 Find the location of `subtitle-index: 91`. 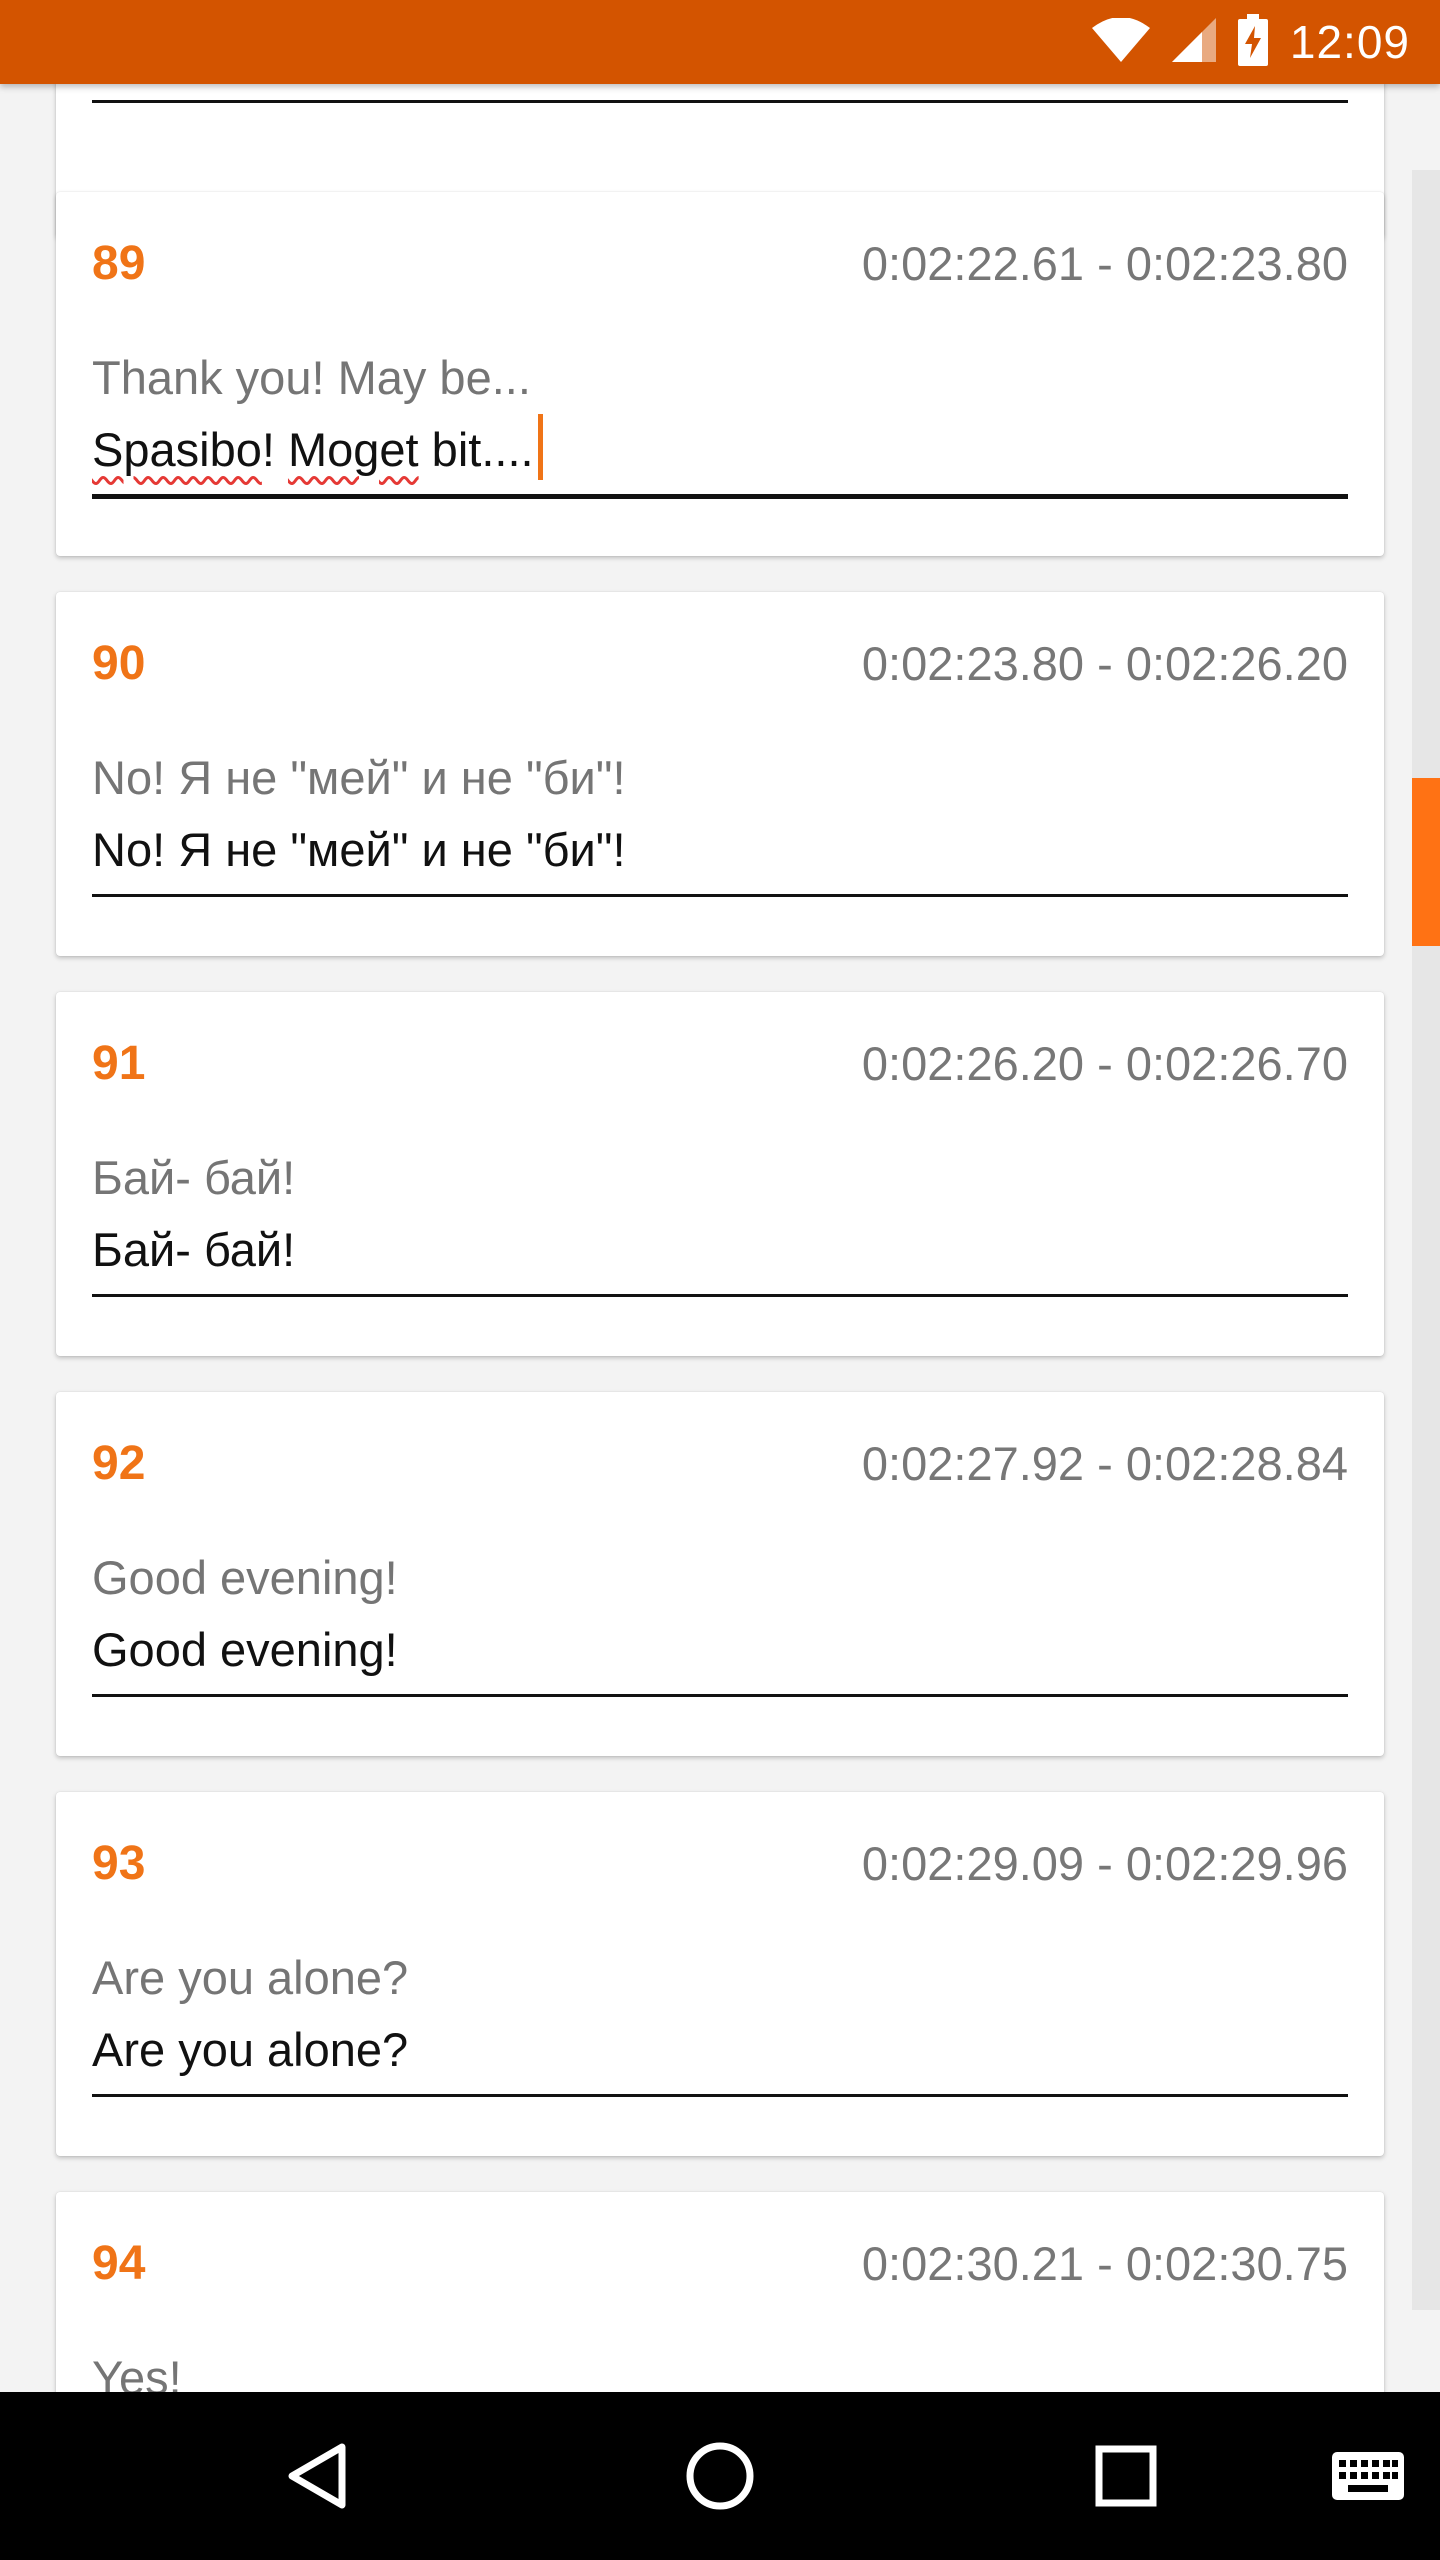

subtitle-index: 91 is located at coordinates (119, 1063).